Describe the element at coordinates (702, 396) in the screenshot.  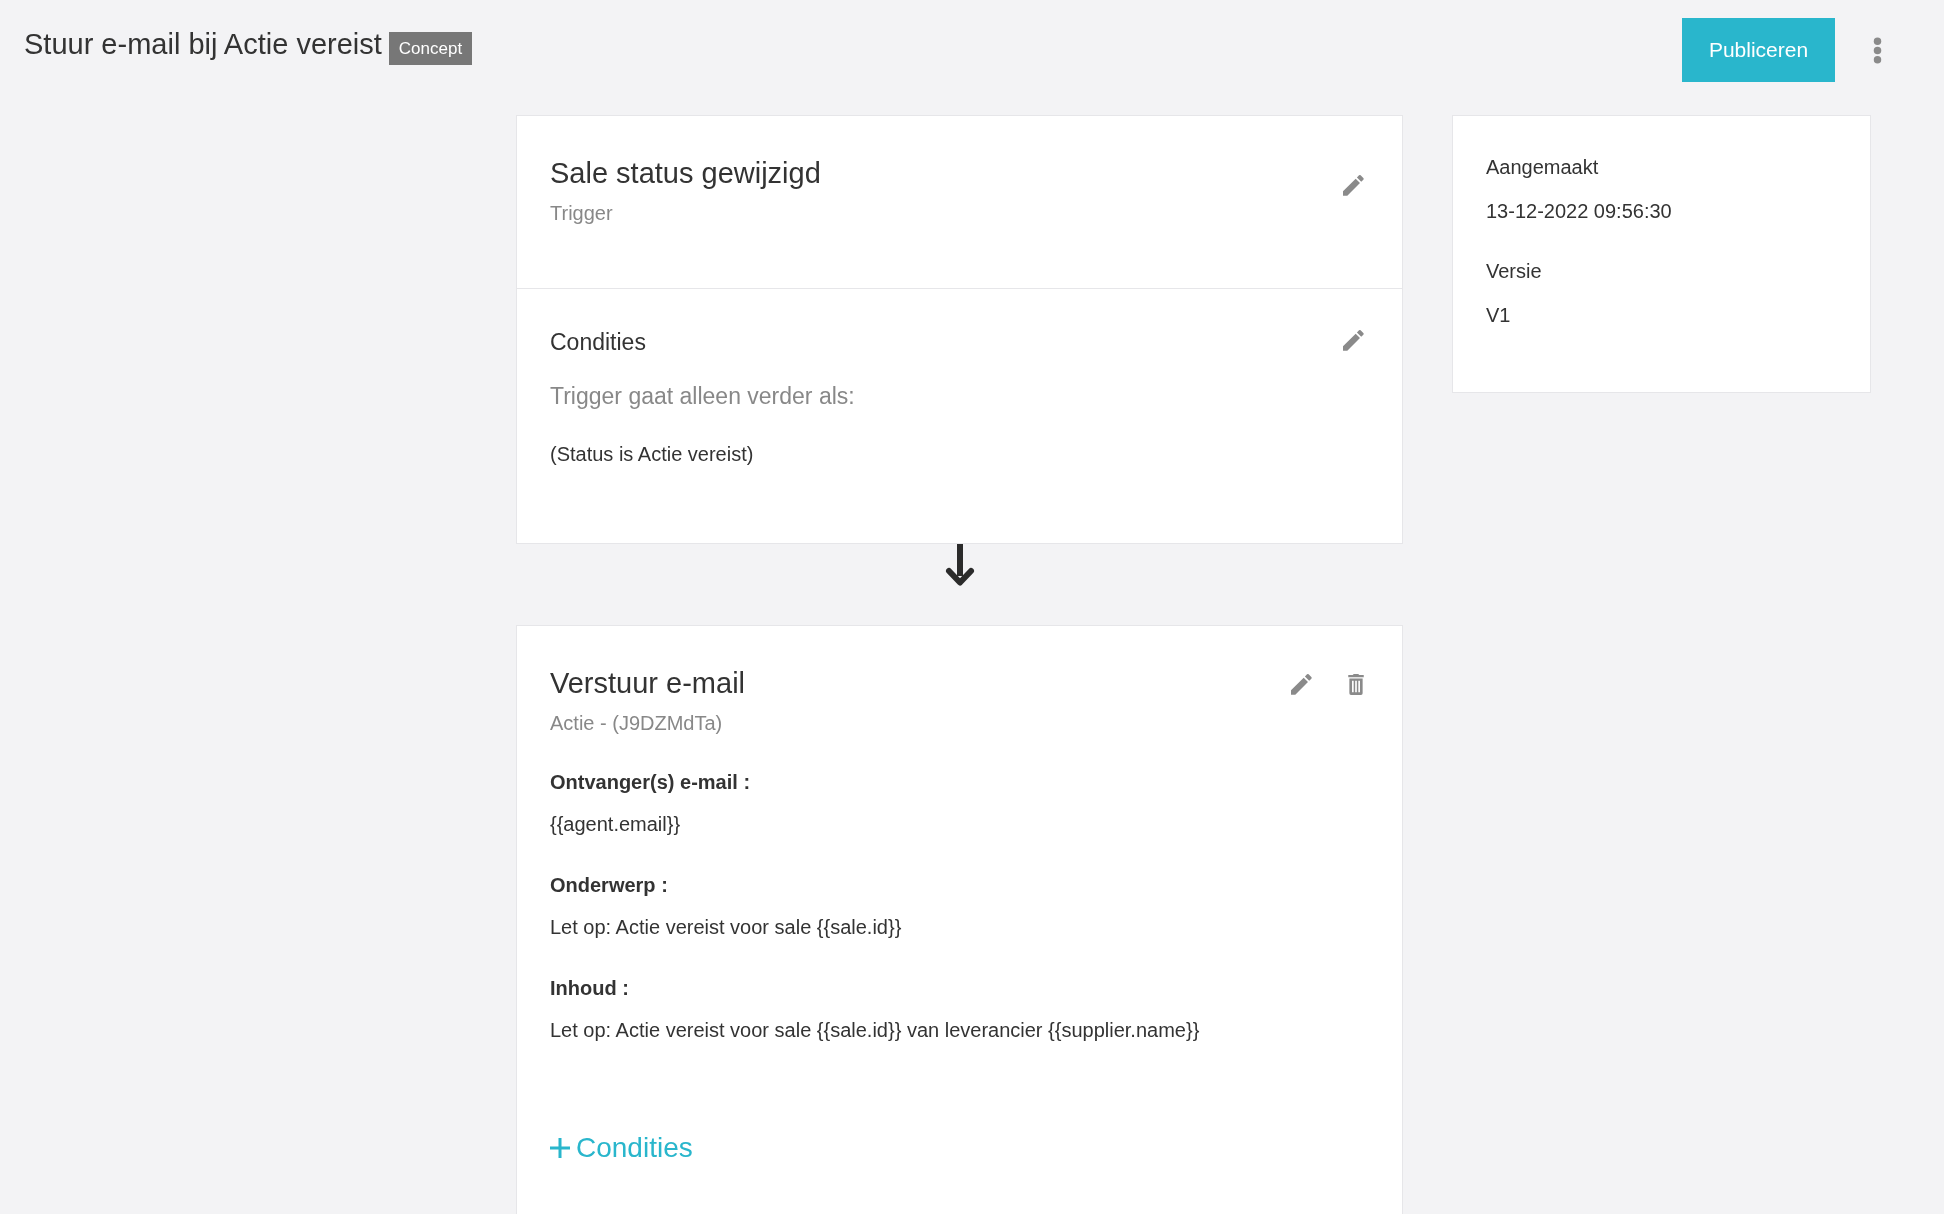
I see `conditions-intro: Trigger gaat alleen verder als:` at that location.